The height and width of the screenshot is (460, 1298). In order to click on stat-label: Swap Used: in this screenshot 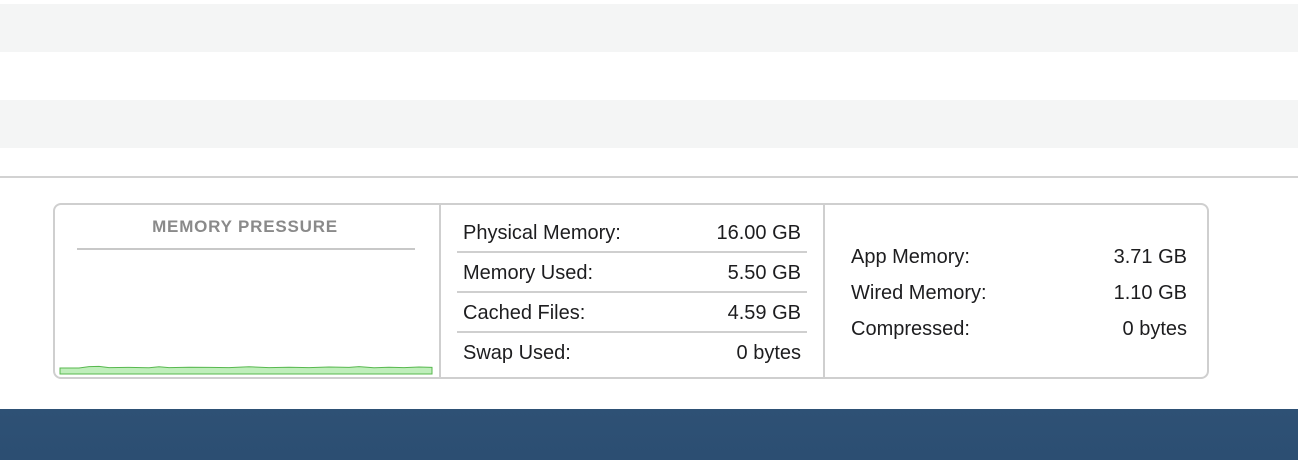, I will do `click(517, 353)`.